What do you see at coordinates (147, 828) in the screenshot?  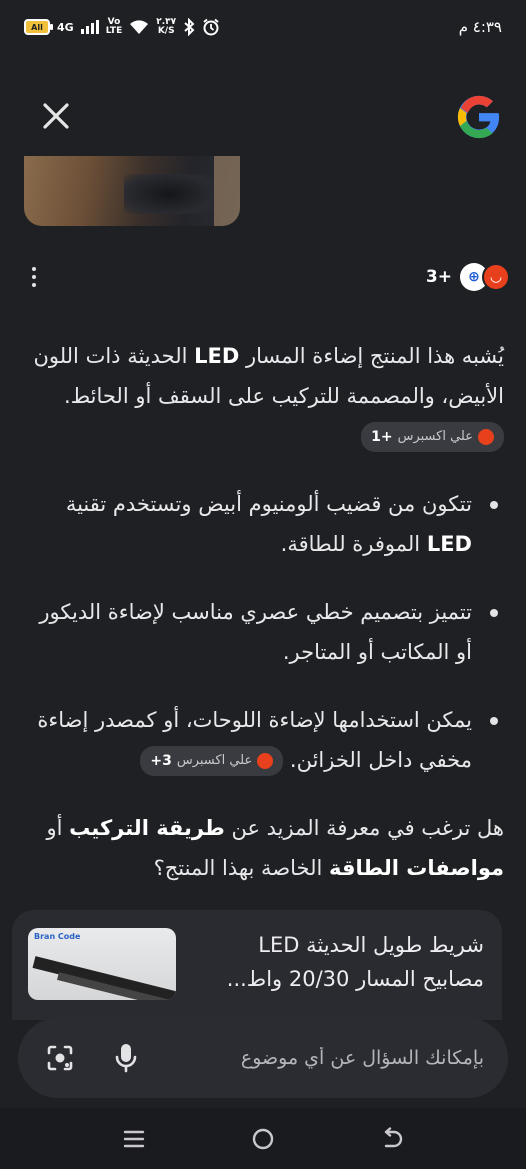 I see `followup-bold-1: طريقة التركيب` at bounding box center [147, 828].